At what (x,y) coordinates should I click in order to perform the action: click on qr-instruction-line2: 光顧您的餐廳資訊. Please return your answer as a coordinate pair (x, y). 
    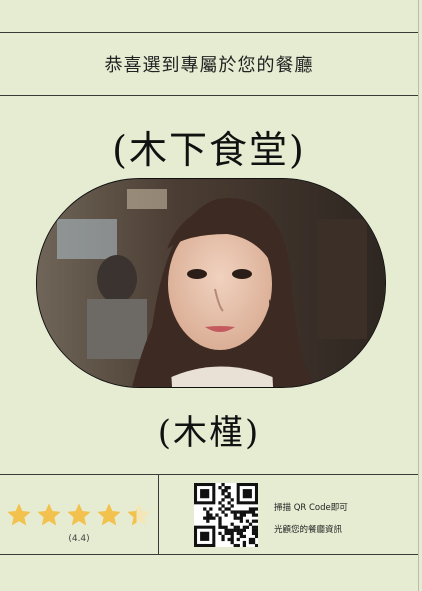
    Looking at the image, I should click on (308, 530).